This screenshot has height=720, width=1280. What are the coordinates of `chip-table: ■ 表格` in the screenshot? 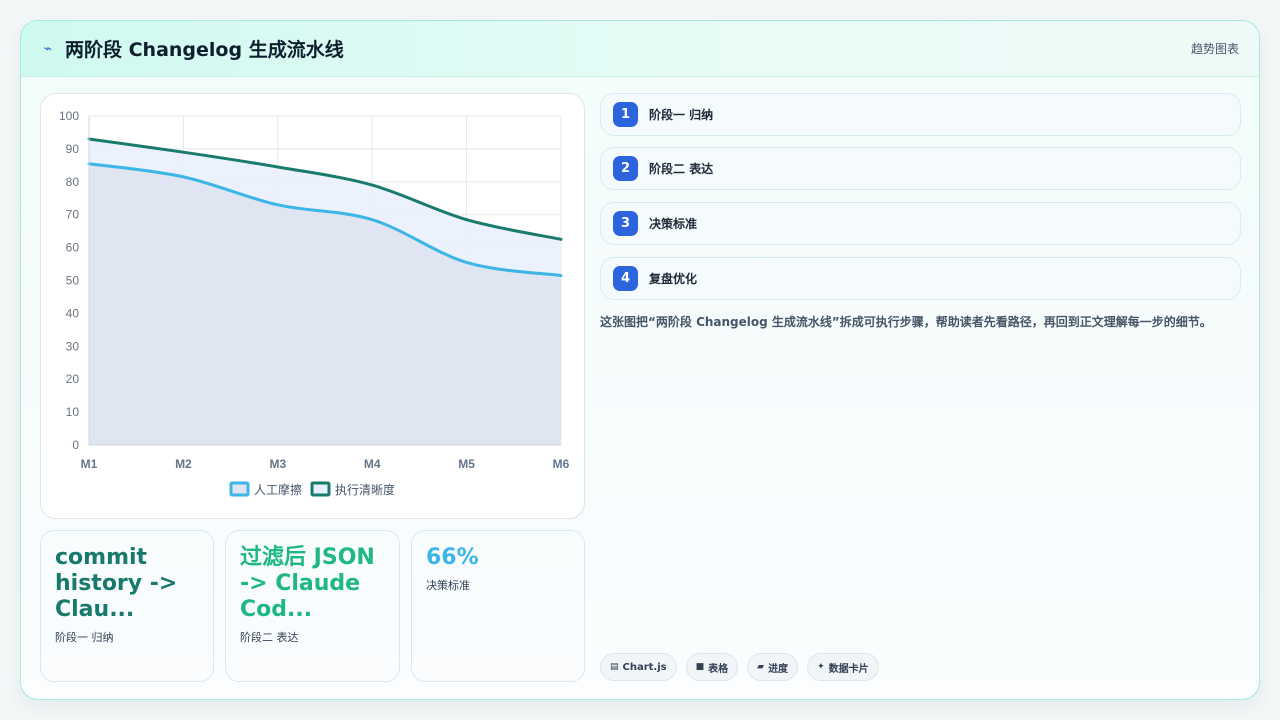 It's located at (712, 667).